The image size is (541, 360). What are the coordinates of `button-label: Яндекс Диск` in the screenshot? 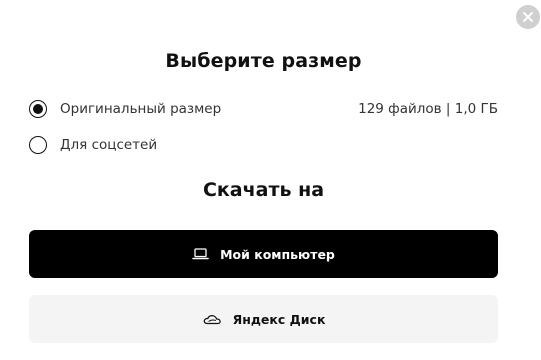 It's located at (279, 319).